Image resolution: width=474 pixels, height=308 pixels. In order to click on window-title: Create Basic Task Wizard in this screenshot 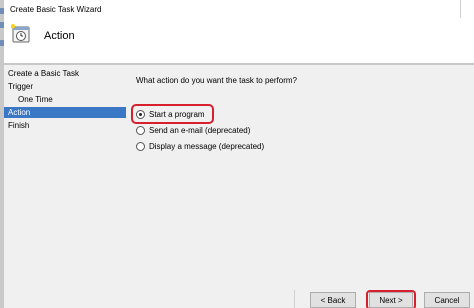, I will do `click(56, 9)`.